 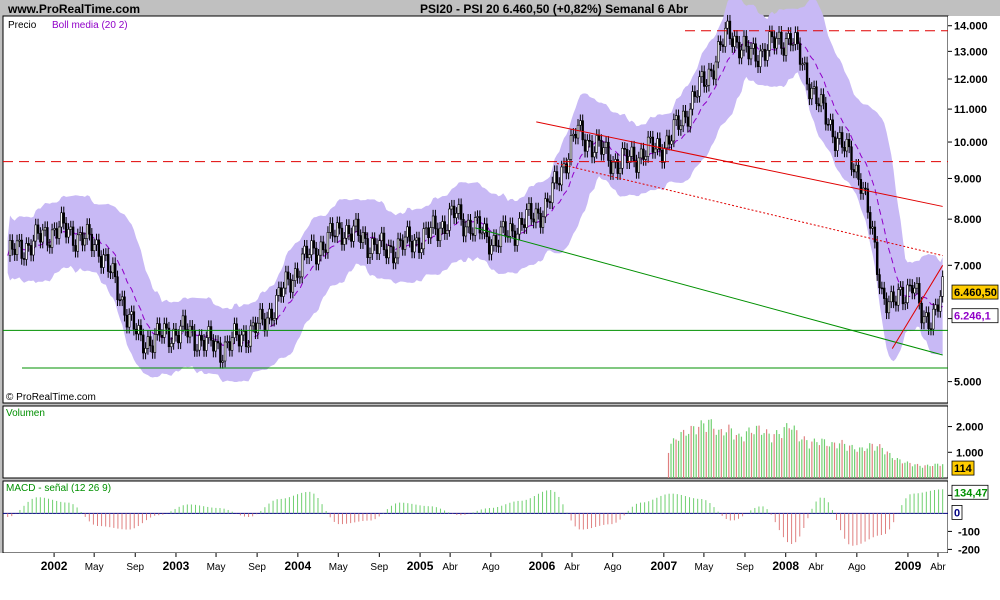 What do you see at coordinates (216, 567) in the screenshot?
I see `xtick-label: May` at bounding box center [216, 567].